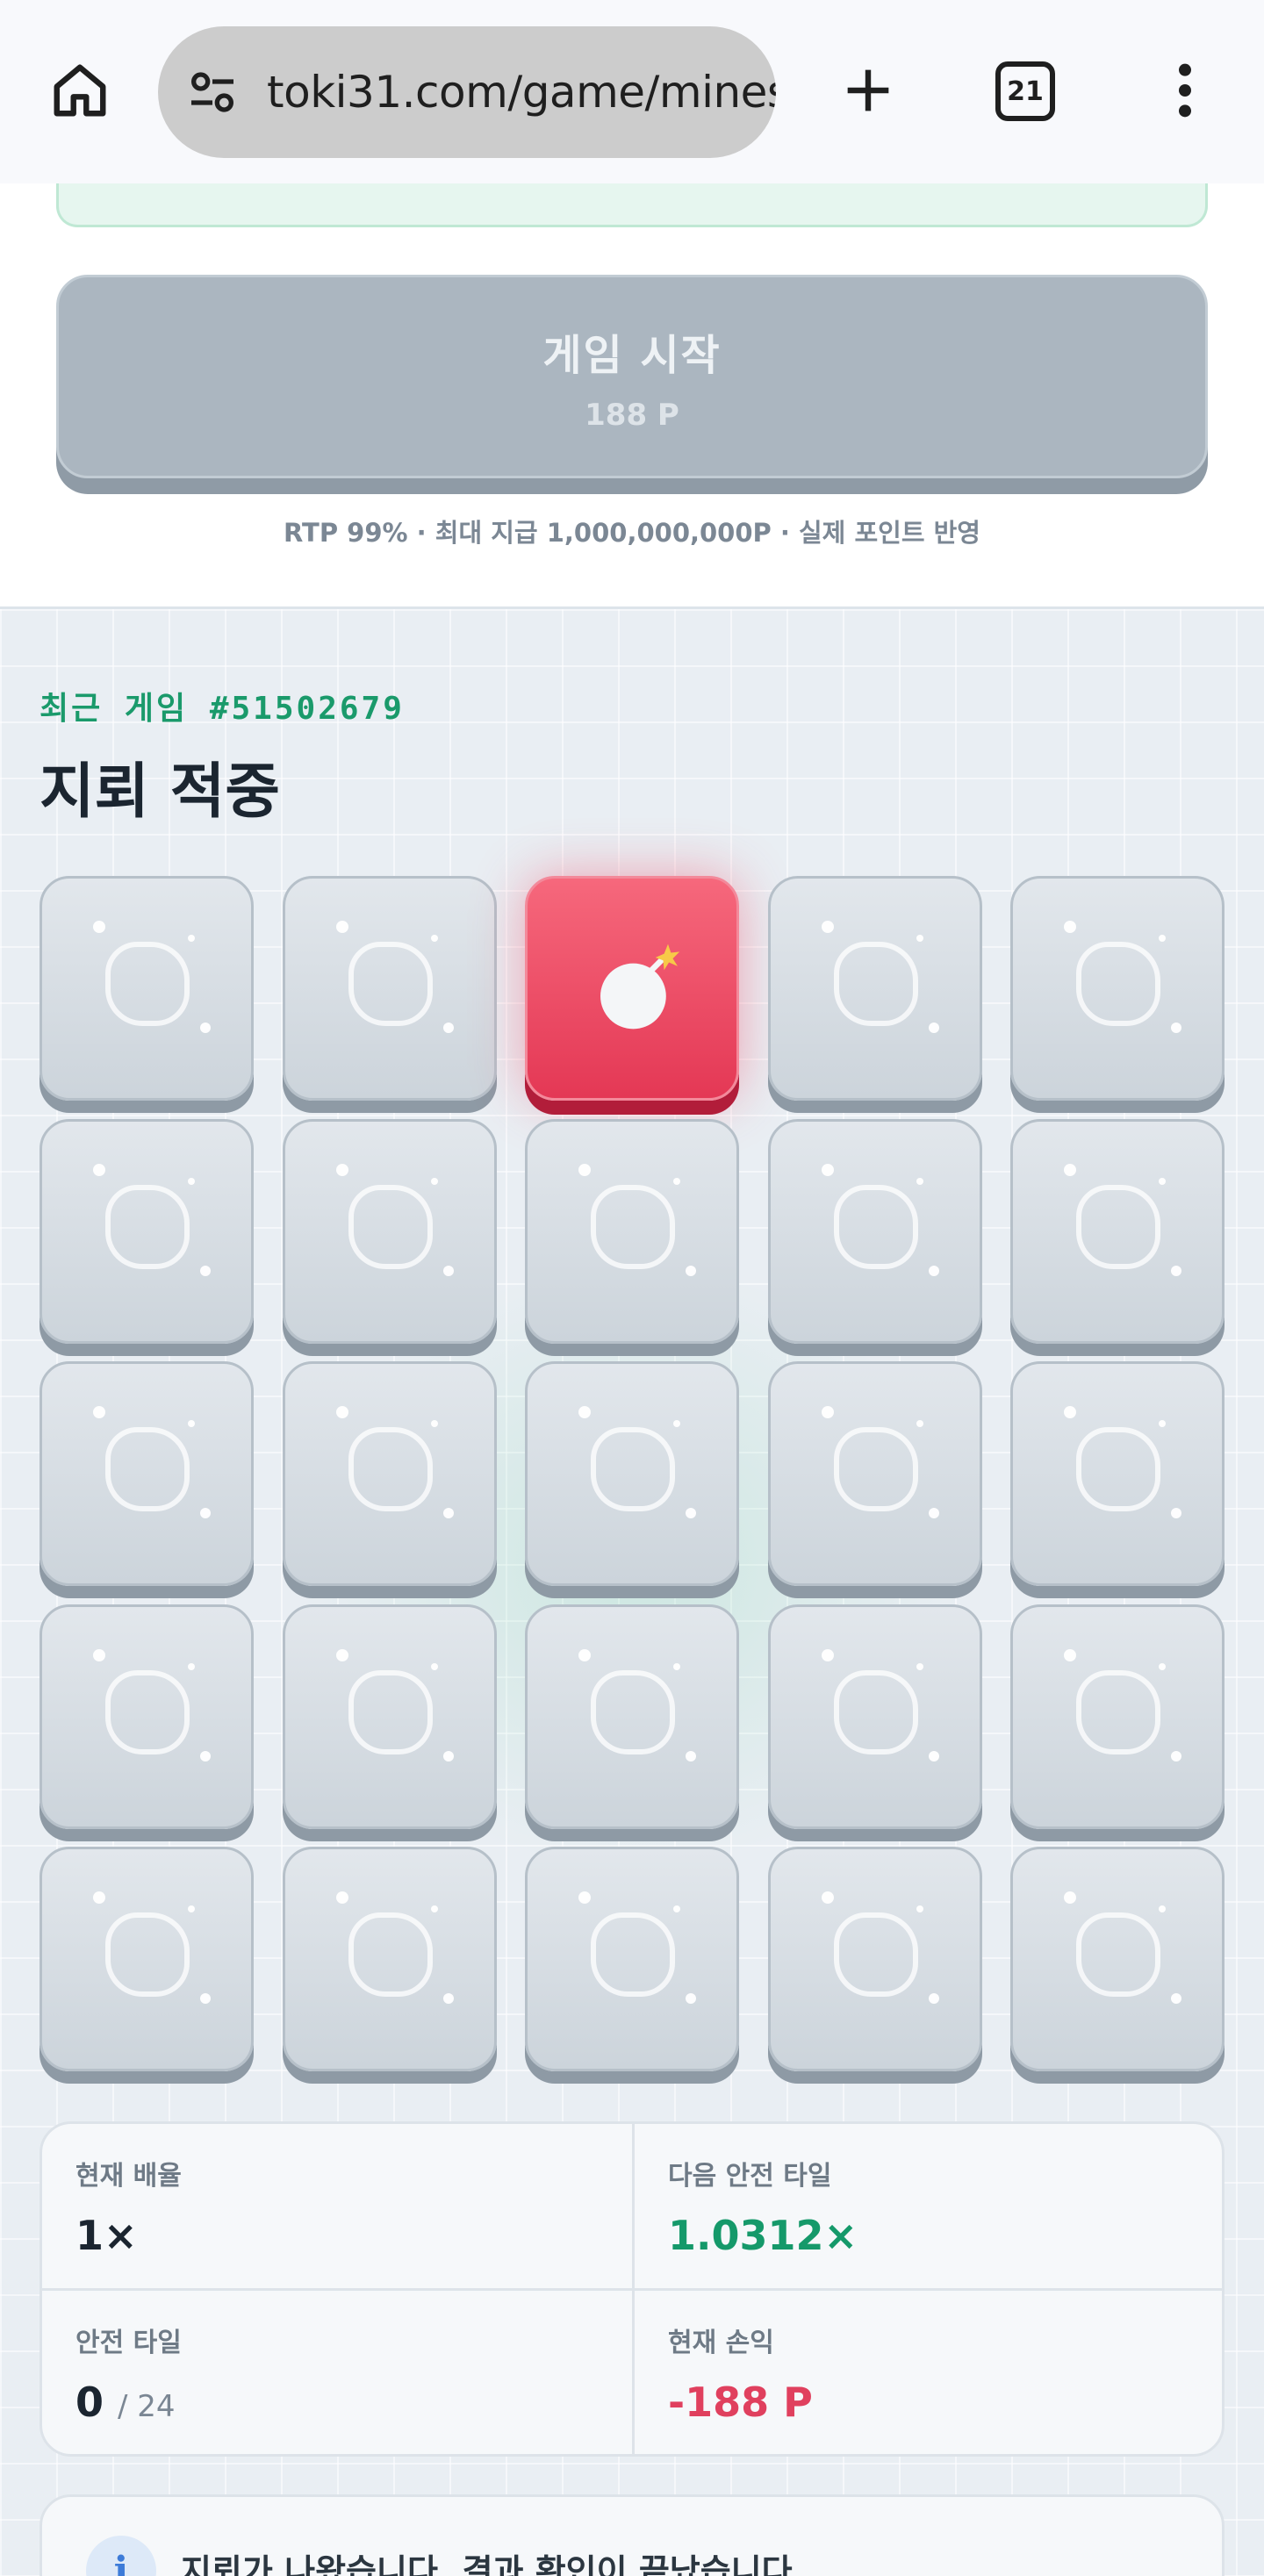 Image resolution: width=1264 pixels, height=2576 pixels. Describe the element at coordinates (222, 709) in the screenshot. I see `recent-game-id: 최근 게임 #51502679` at that location.